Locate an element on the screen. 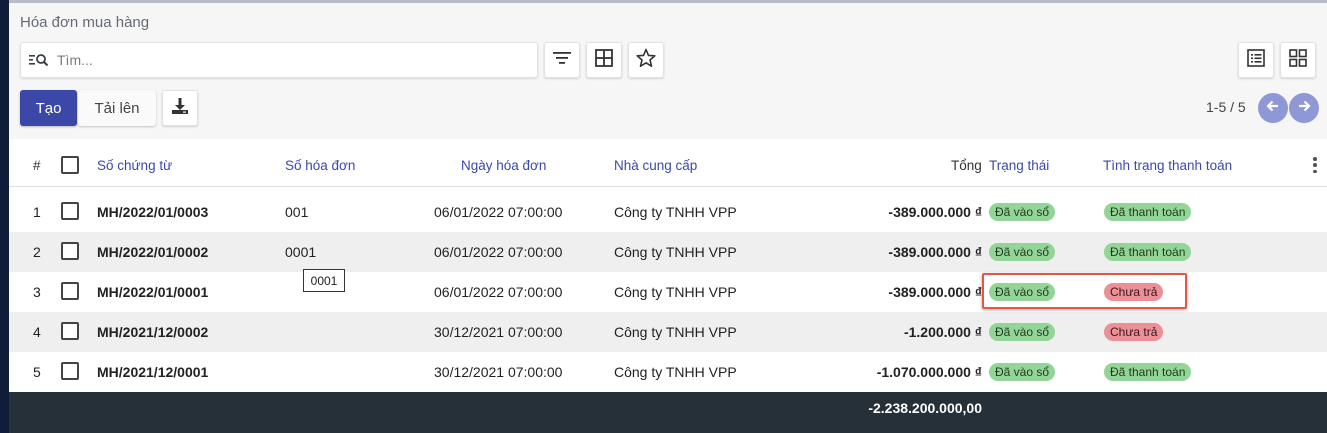  pager-previous-button is located at coordinates (1273, 108).